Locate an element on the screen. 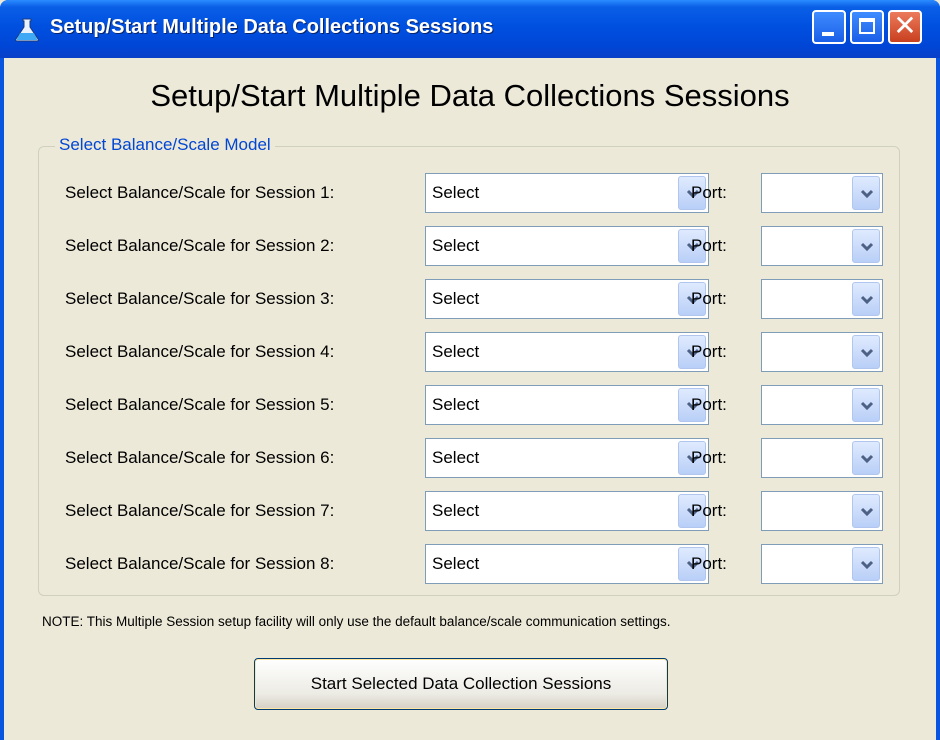 The width and height of the screenshot is (940, 740). session-row-1: Select Balance/Scale for Session 1 is located at coordinates (469, 194).